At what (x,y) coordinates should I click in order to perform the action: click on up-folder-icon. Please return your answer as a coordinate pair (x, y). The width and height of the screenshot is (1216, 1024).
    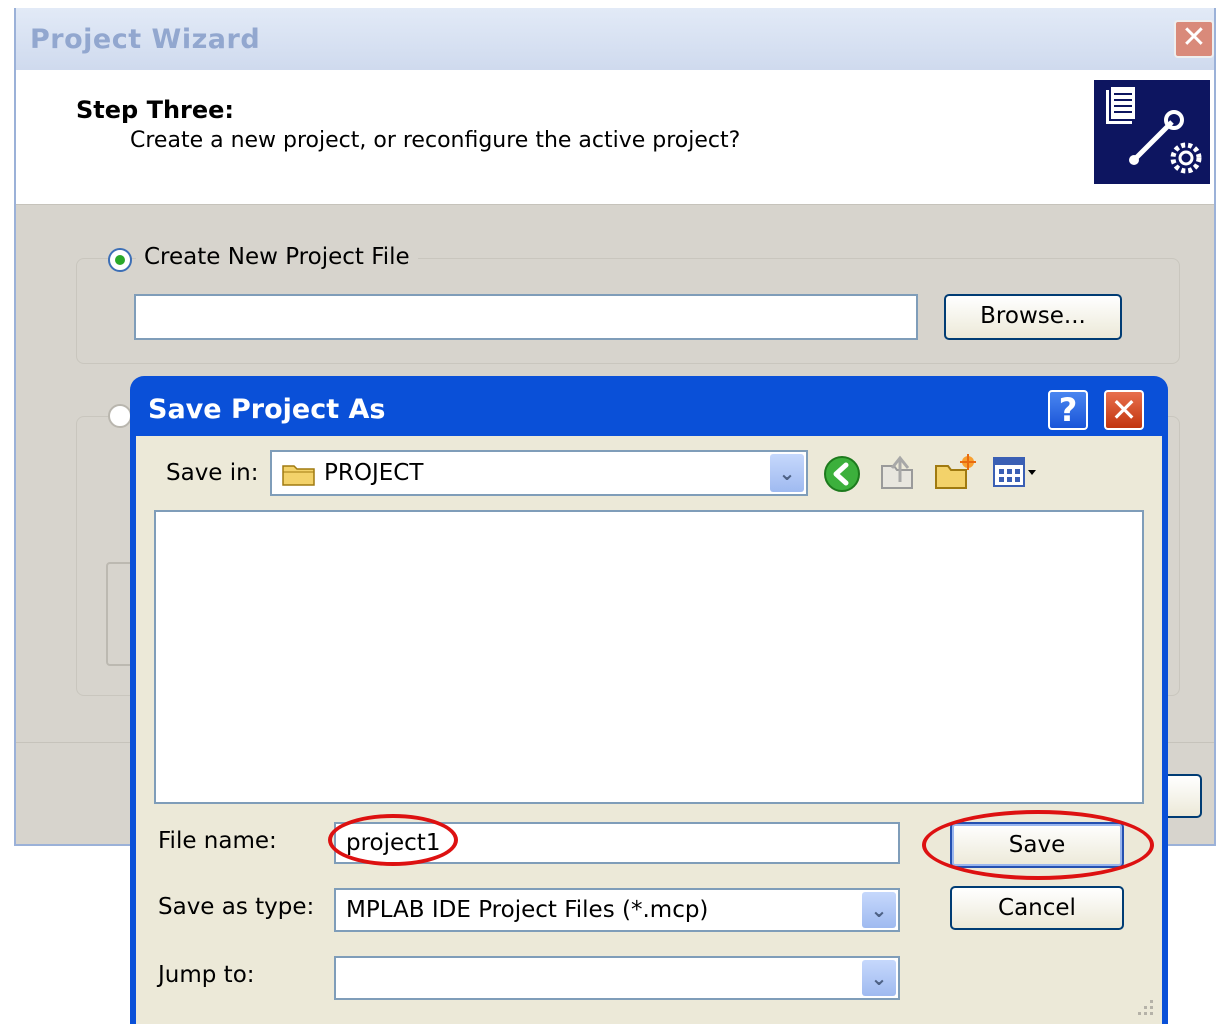
    Looking at the image, I should click on (898, 472).